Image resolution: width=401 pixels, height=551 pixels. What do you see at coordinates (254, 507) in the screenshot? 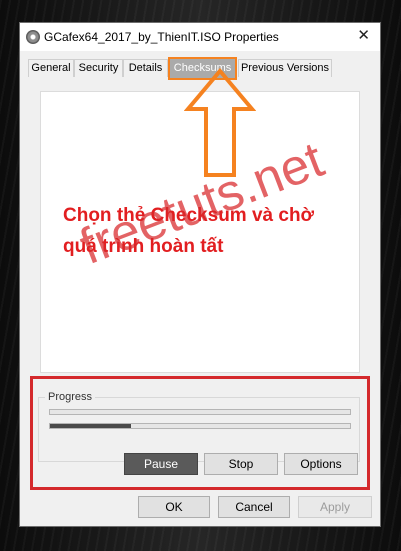
I see `cancel-button: Cancel` at bounding box center [254, 507].